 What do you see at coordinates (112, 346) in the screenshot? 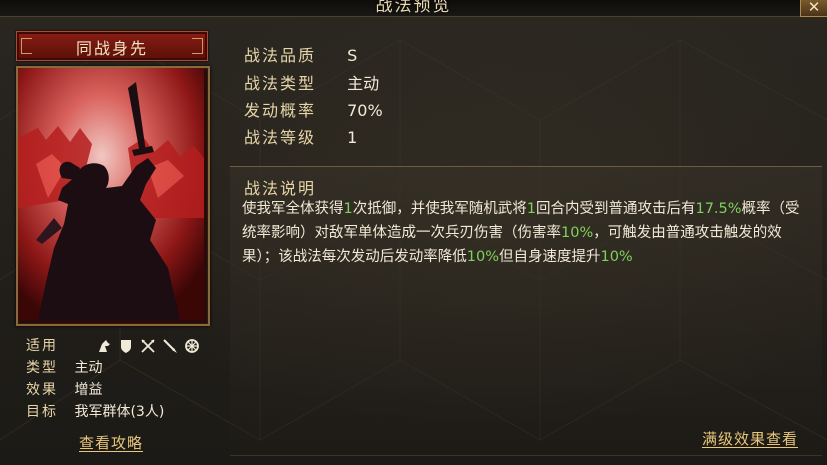
I see `applicable-row: 适用` at bounding box center [112, 346].